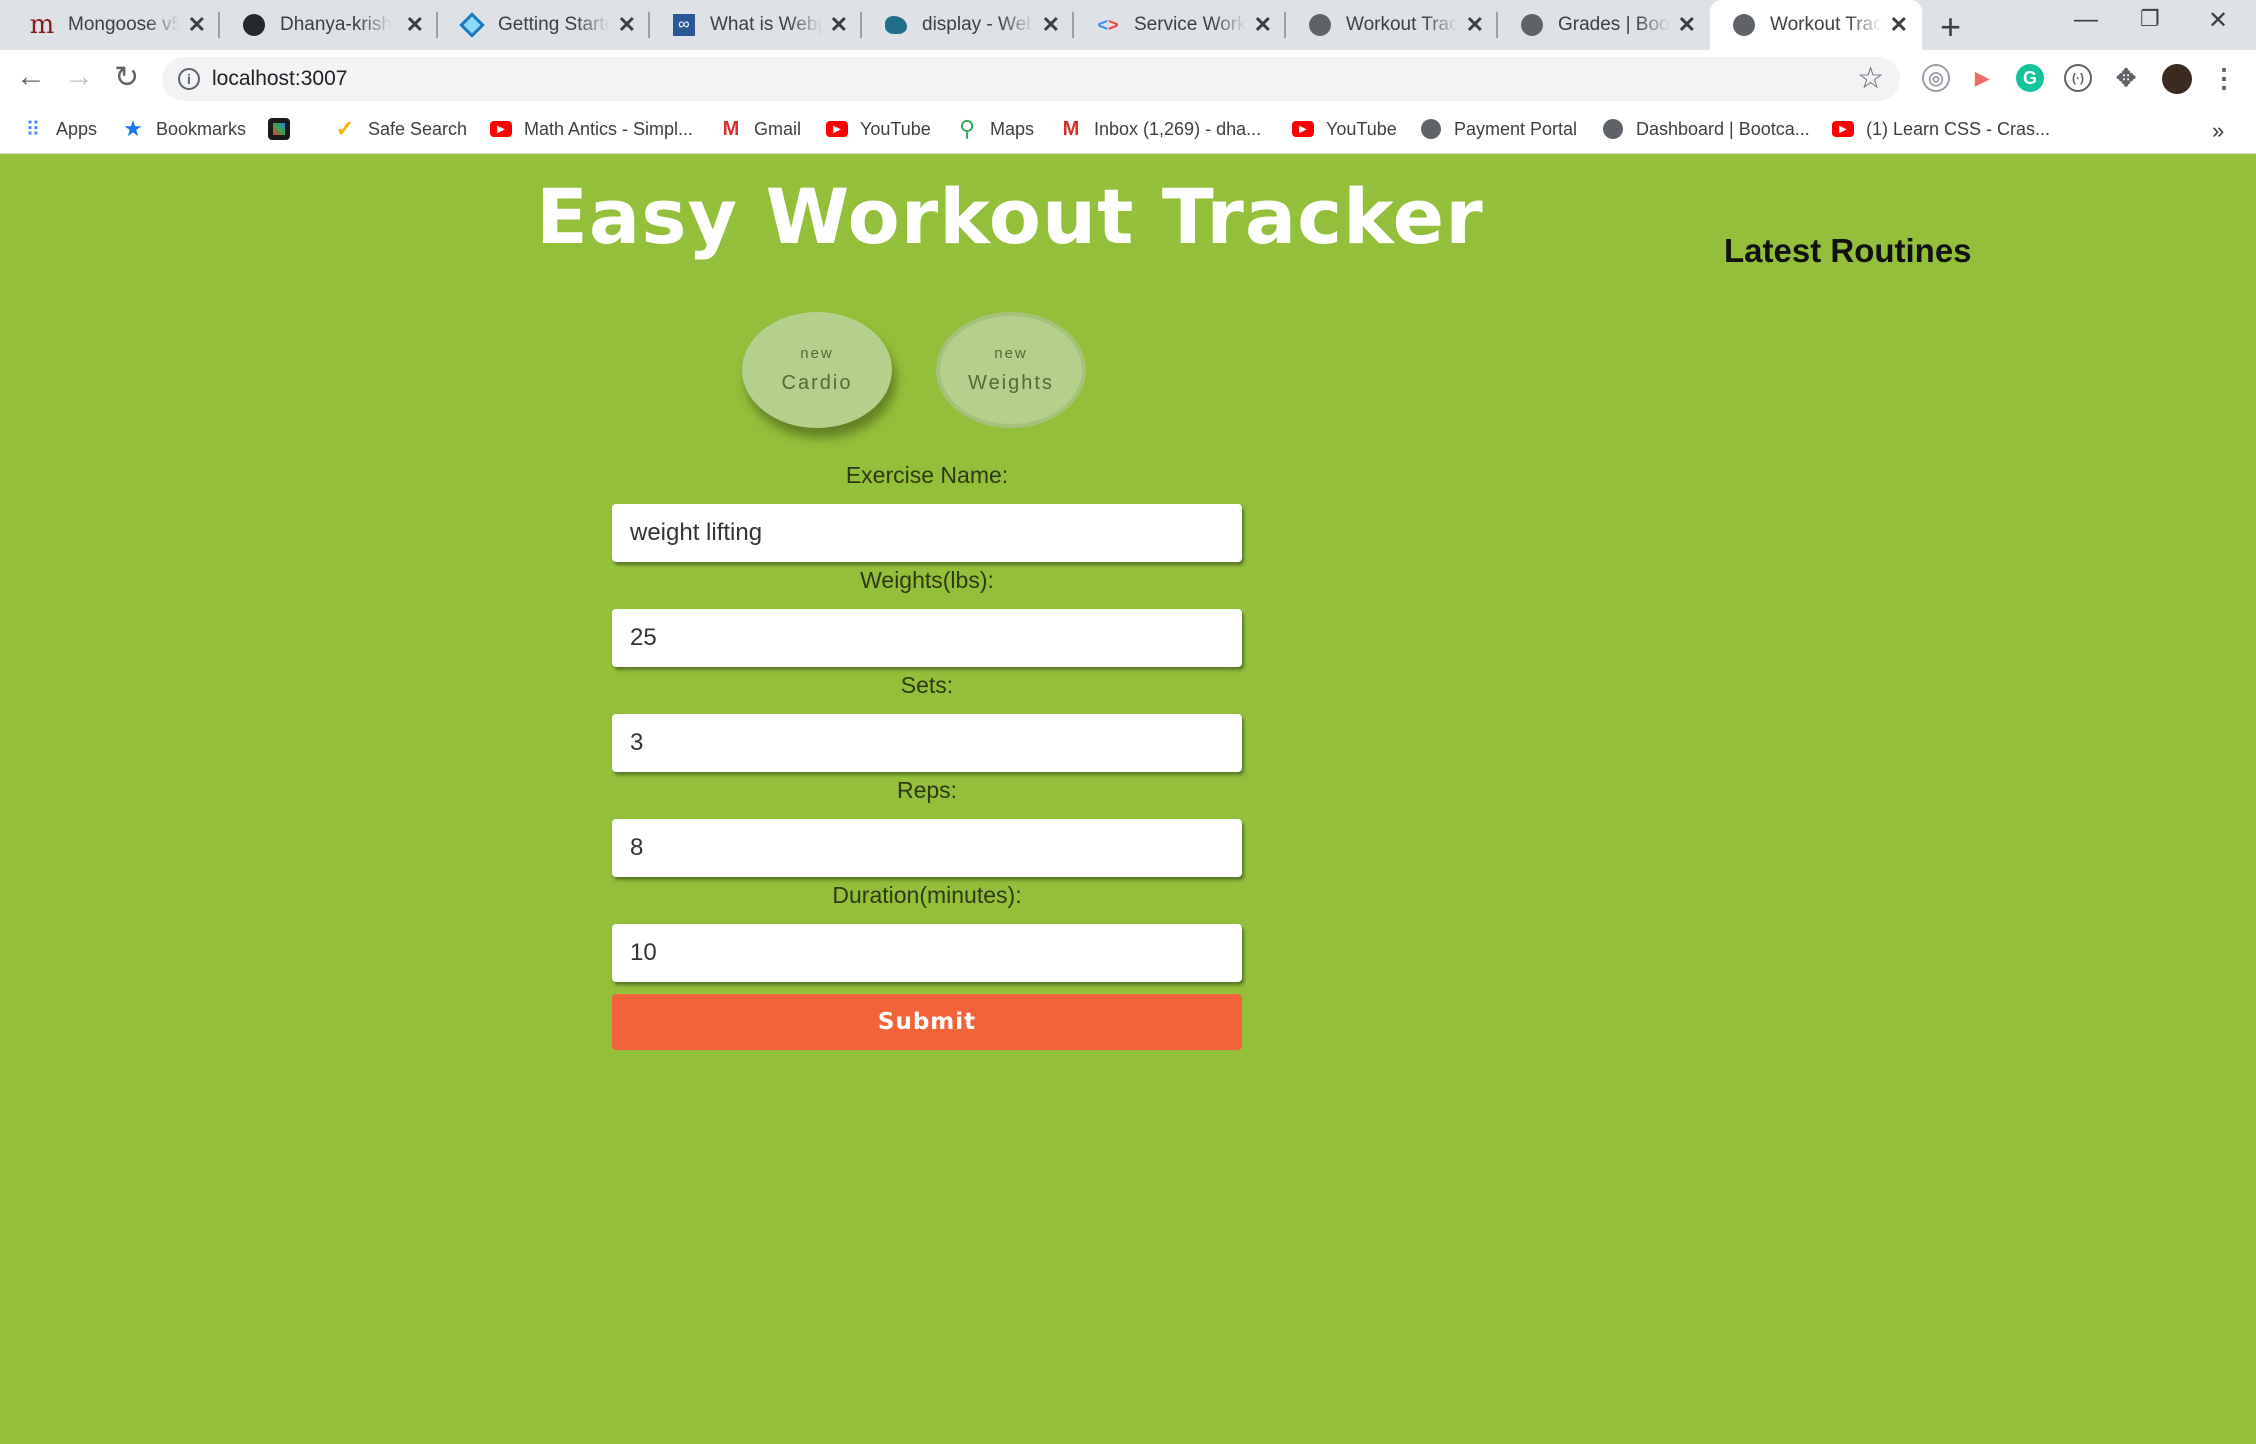 The height and width of the screenshot is (1444, 2256). Describe the element at coordinates (2150, 19) in the screenshot. I see `restore-icon: ❐` at that location.